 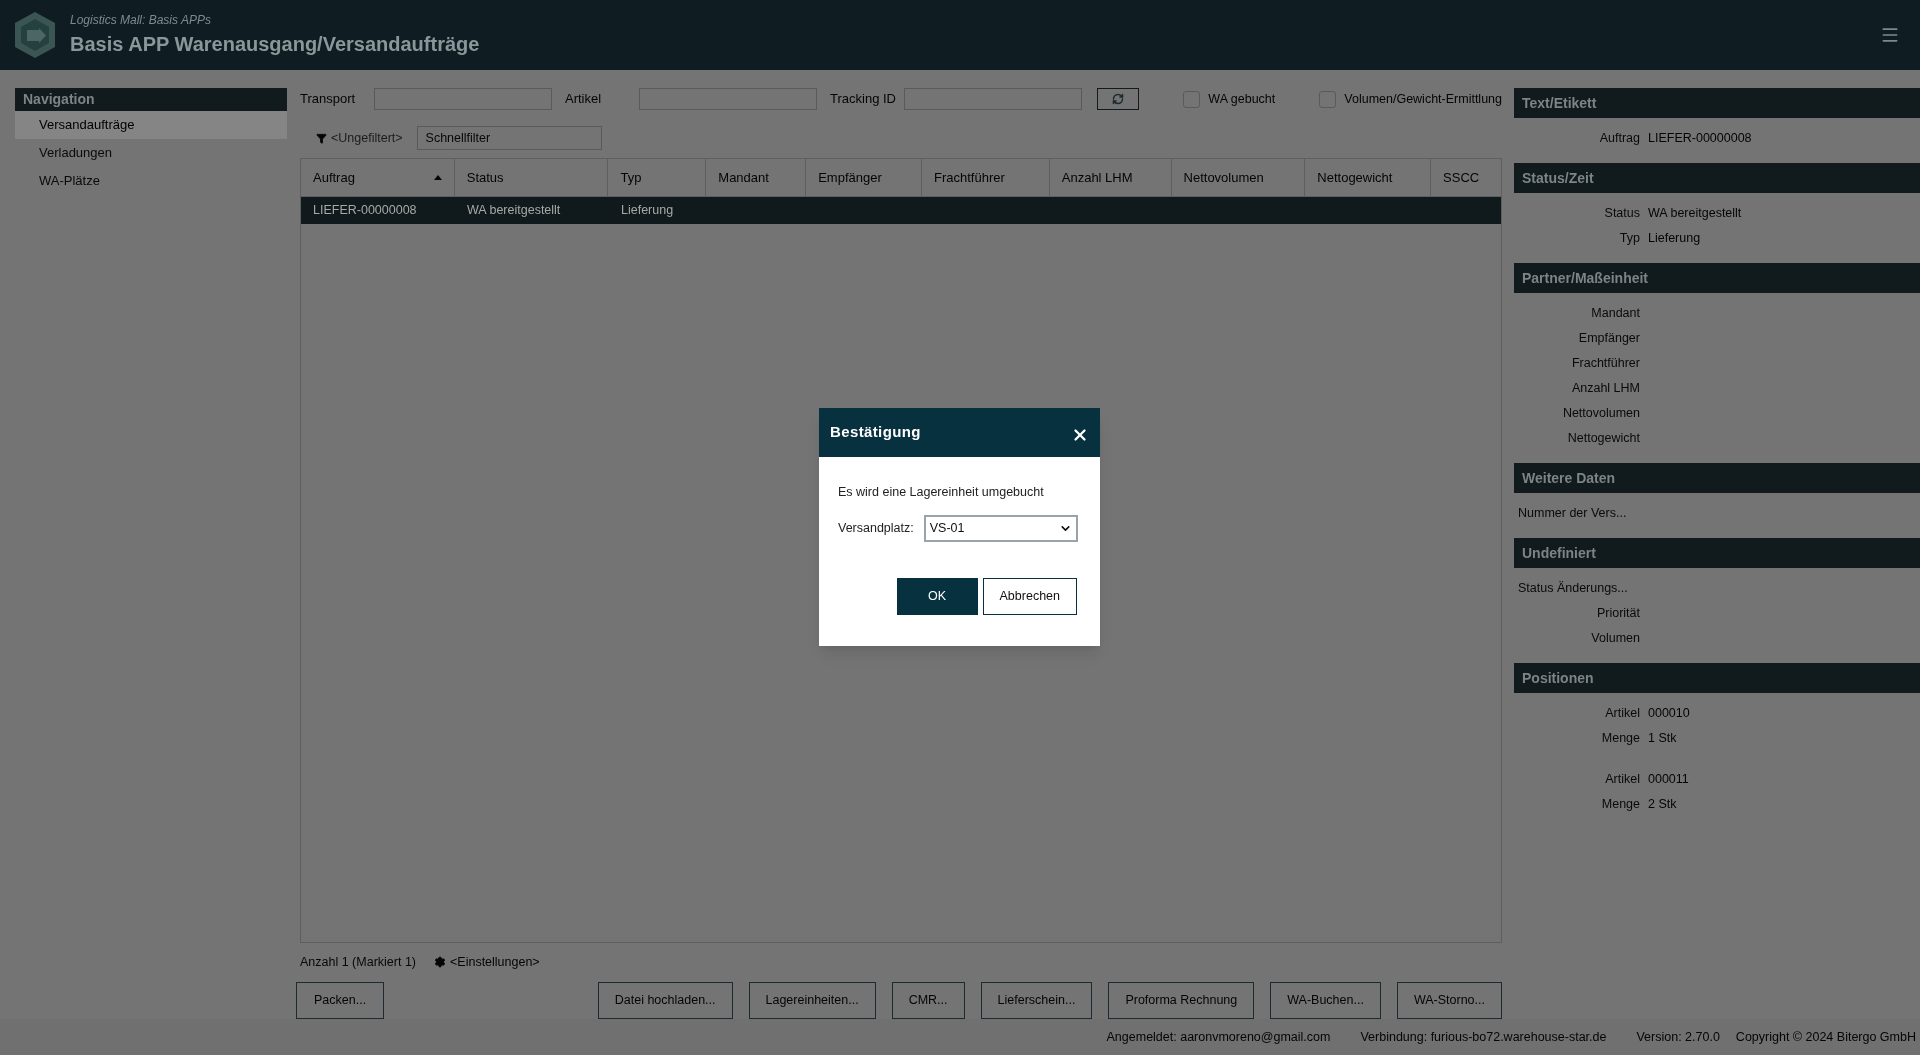 What do you see at coordinates (151, 181) in the screenshot?
I see `nav-item: WA-Plätze` at bounding box center [151, 181].